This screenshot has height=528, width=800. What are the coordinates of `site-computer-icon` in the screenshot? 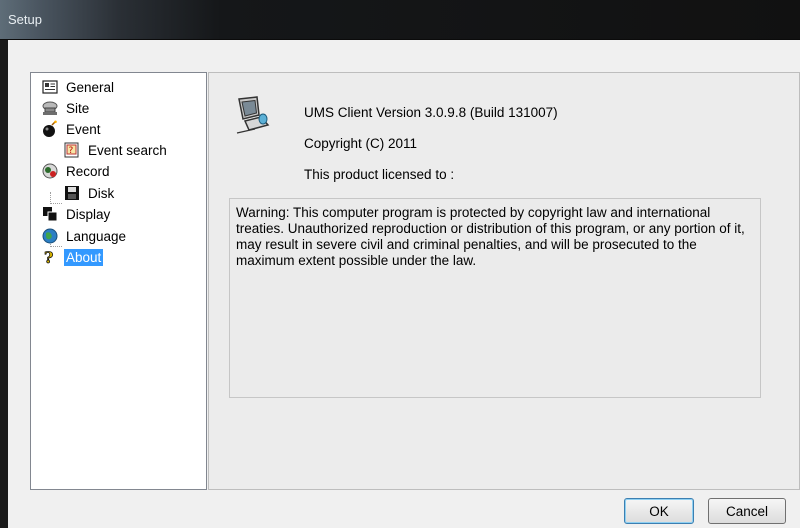 It's located at (50, 108).